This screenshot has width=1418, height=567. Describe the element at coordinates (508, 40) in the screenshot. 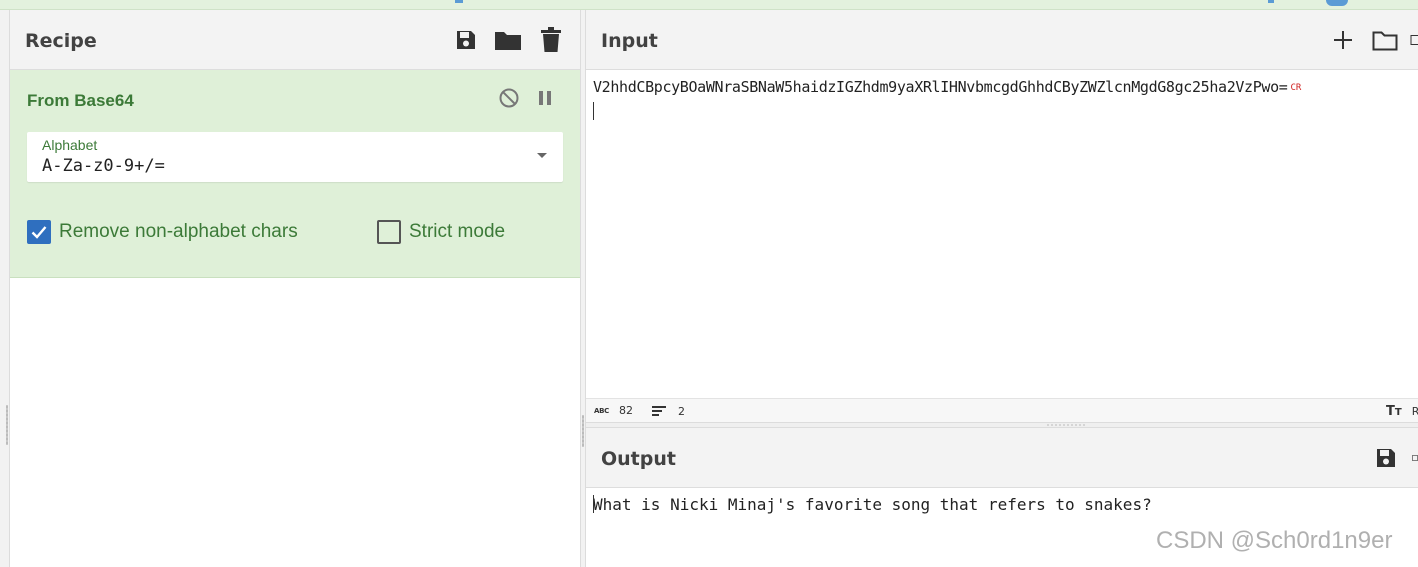

I see `load-recipe-folder-icon` at that location.